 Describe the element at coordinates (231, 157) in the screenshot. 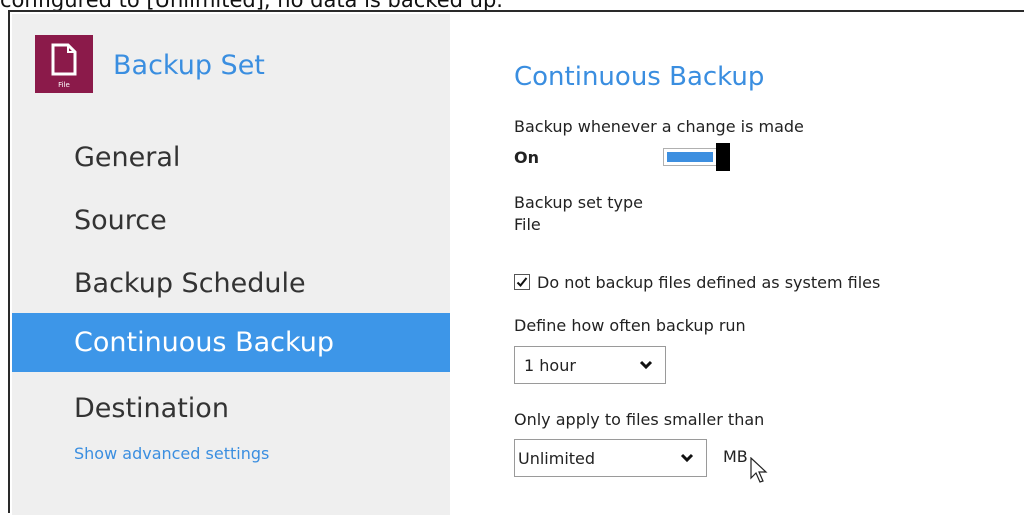

I see `sidebar-item-general: General` at that location.